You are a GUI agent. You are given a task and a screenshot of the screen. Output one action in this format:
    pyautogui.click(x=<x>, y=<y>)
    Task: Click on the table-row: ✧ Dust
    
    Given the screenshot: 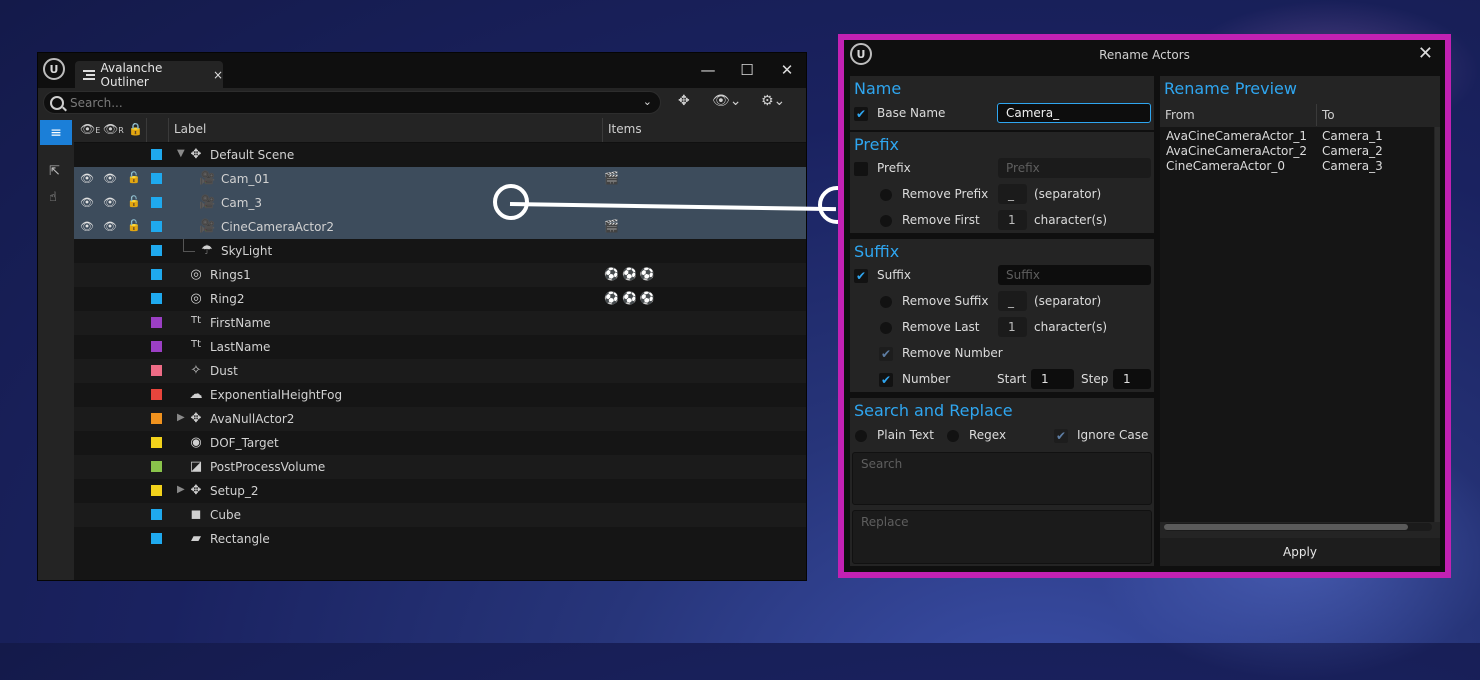 What is the action you would take?
    pyautogui.click(x=440, y=371)
    